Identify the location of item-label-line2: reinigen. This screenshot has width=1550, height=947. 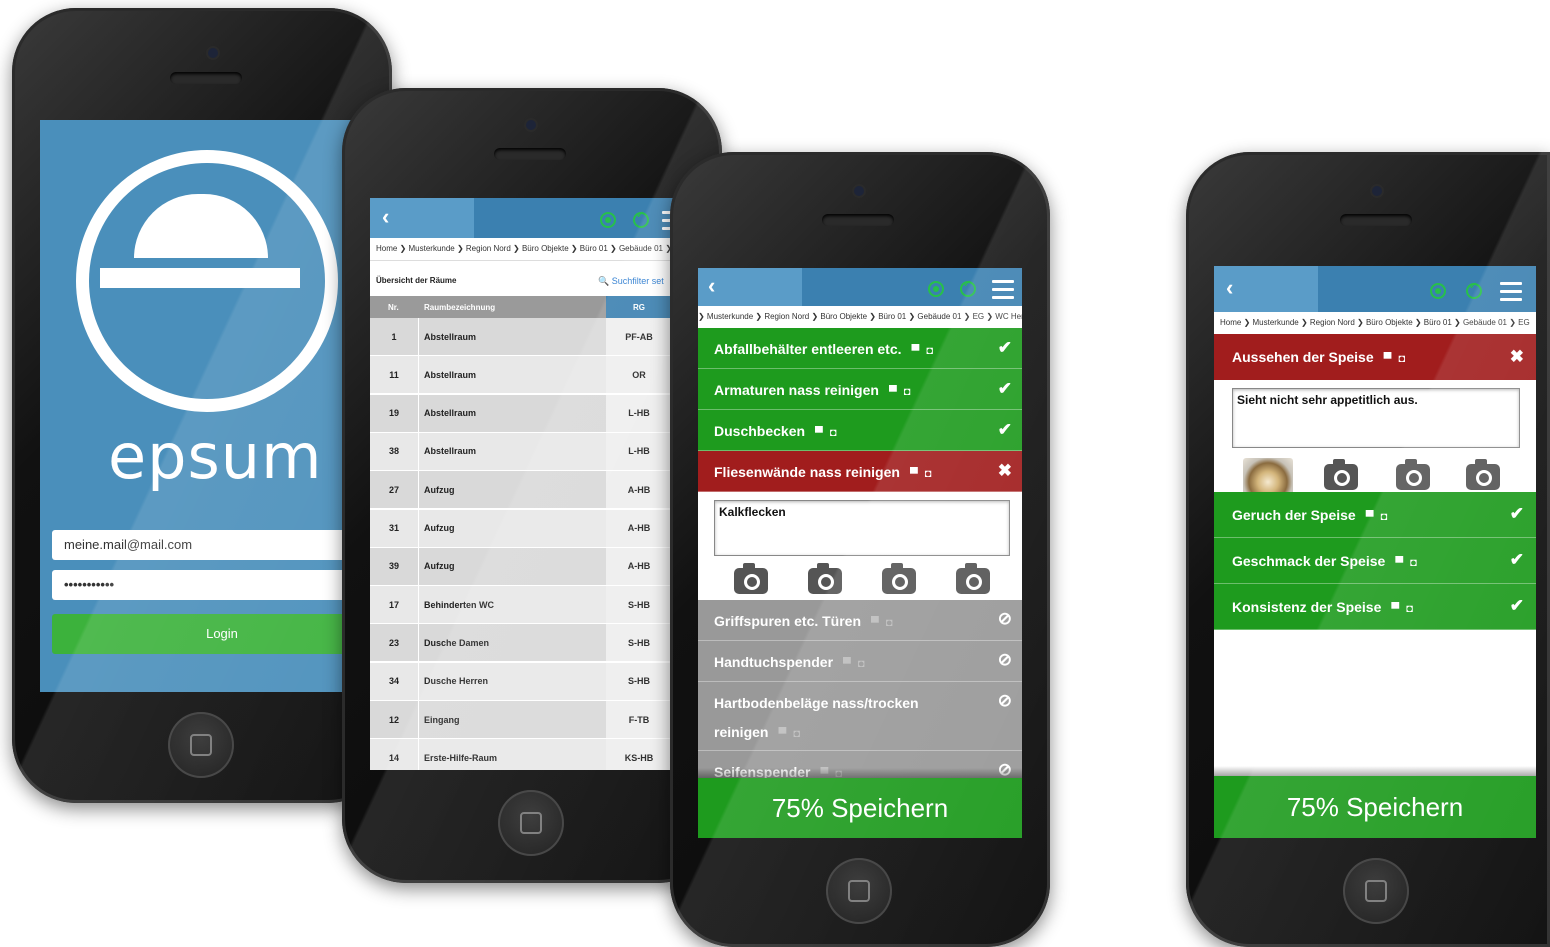
(741, 732).